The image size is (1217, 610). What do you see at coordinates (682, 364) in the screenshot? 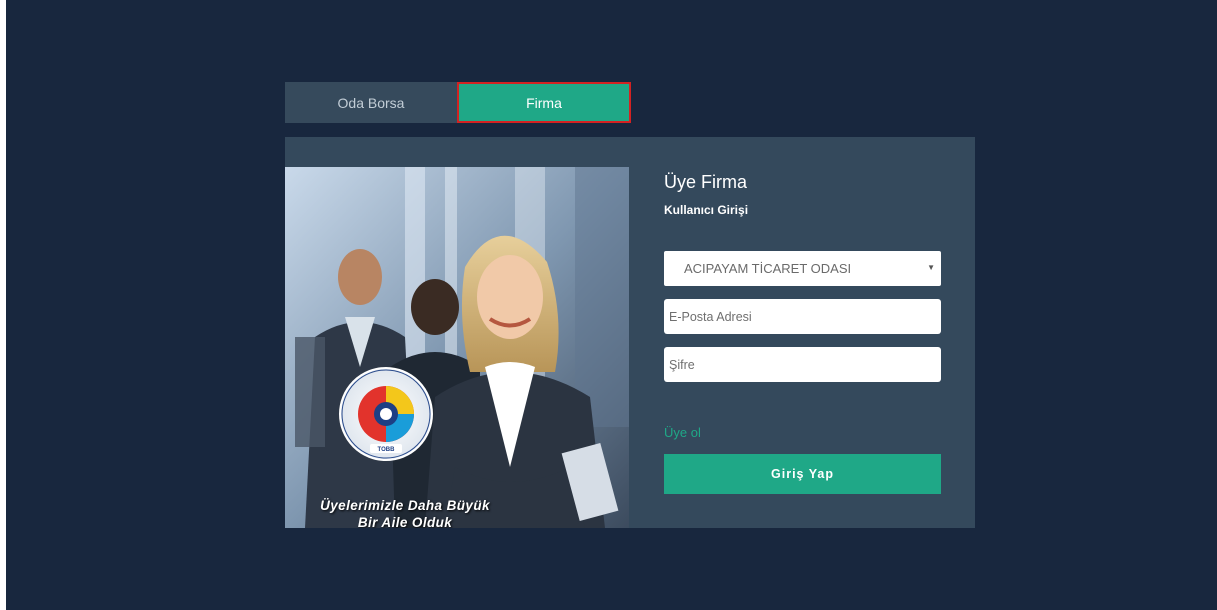
I see `password-placeholder: Şifre` at bounding box center [682, 364].